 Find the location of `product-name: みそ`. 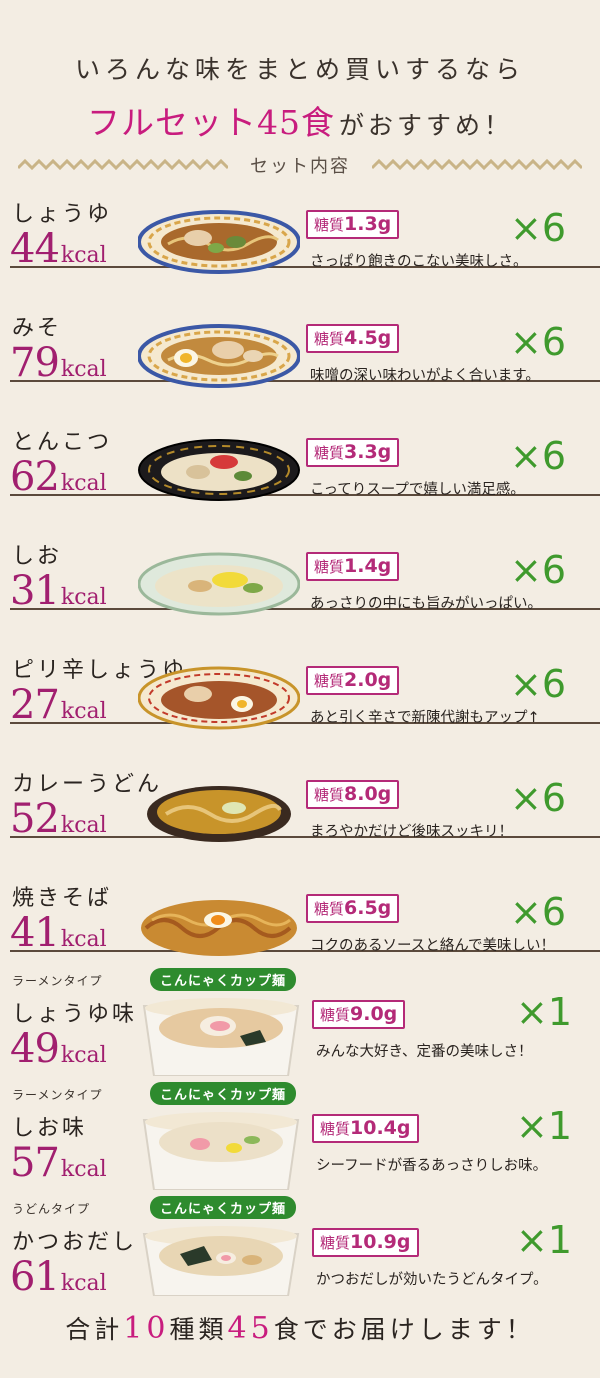

product-name: みそ is located at coordinates (37, 328).